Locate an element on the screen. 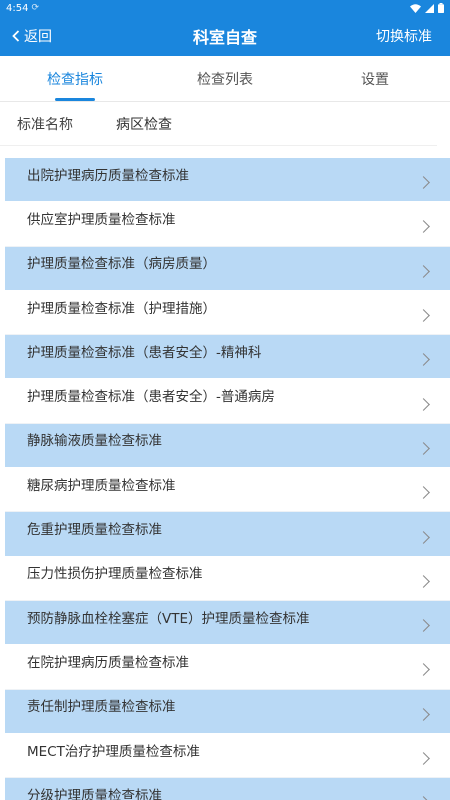 This screenshot has width=450, height=800. list-item-label: 护理质量检查标准（病房质量） is located at coordinates (121, 264).